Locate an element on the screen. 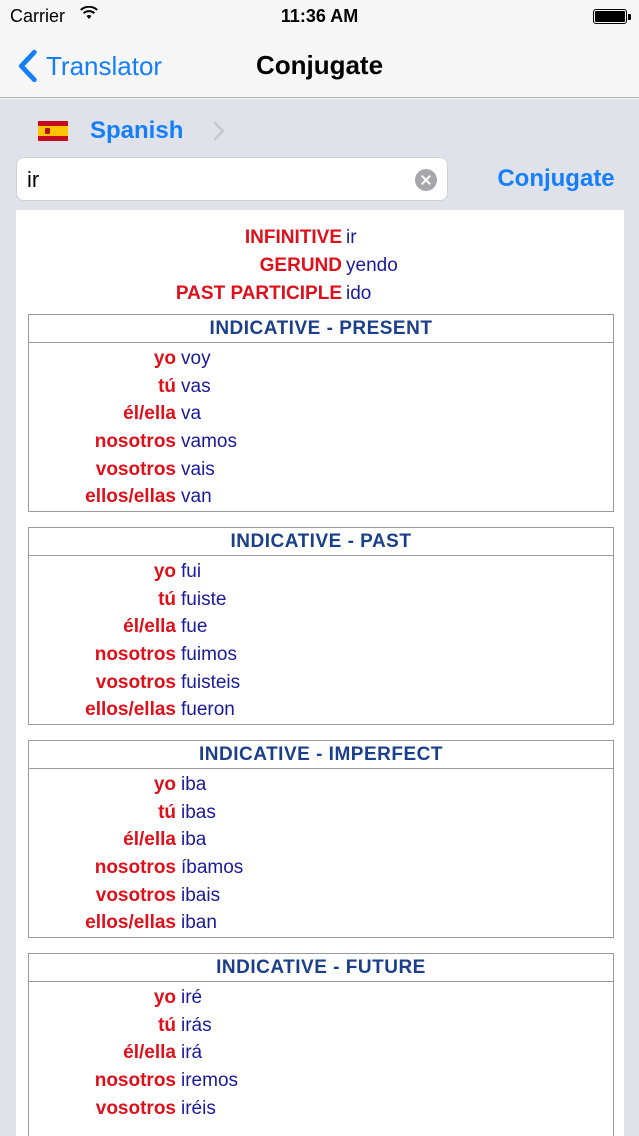 Image resolution: width=639 pixels, height=1136 pixels. verb-form: van is located at coordinates (196, 497).